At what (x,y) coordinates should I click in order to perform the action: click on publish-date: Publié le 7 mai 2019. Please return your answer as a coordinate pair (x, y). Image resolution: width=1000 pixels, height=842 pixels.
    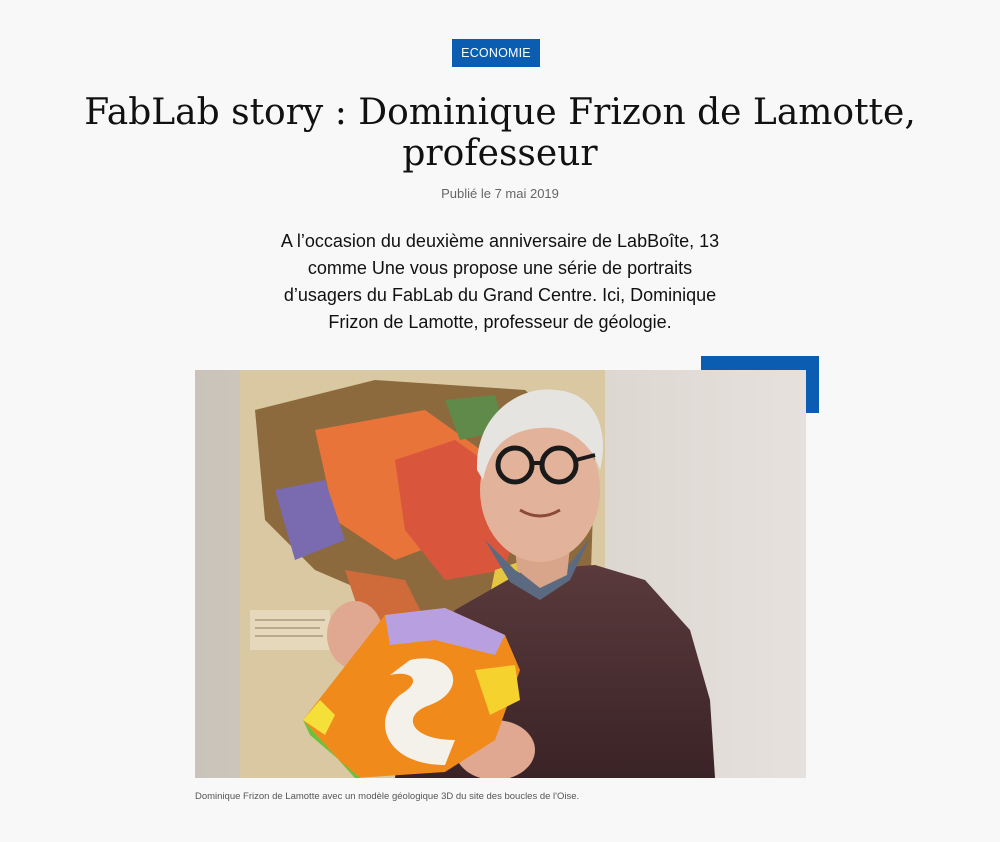
    Looking at the image, I should click on (500, 193).